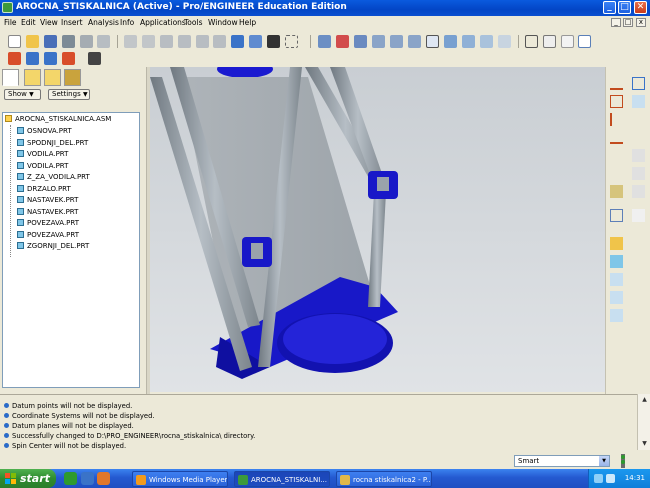  What do you see at coordinates (616, 83) in the screenshot?
I see `sketch-icon` at bounding box center [616, 83].